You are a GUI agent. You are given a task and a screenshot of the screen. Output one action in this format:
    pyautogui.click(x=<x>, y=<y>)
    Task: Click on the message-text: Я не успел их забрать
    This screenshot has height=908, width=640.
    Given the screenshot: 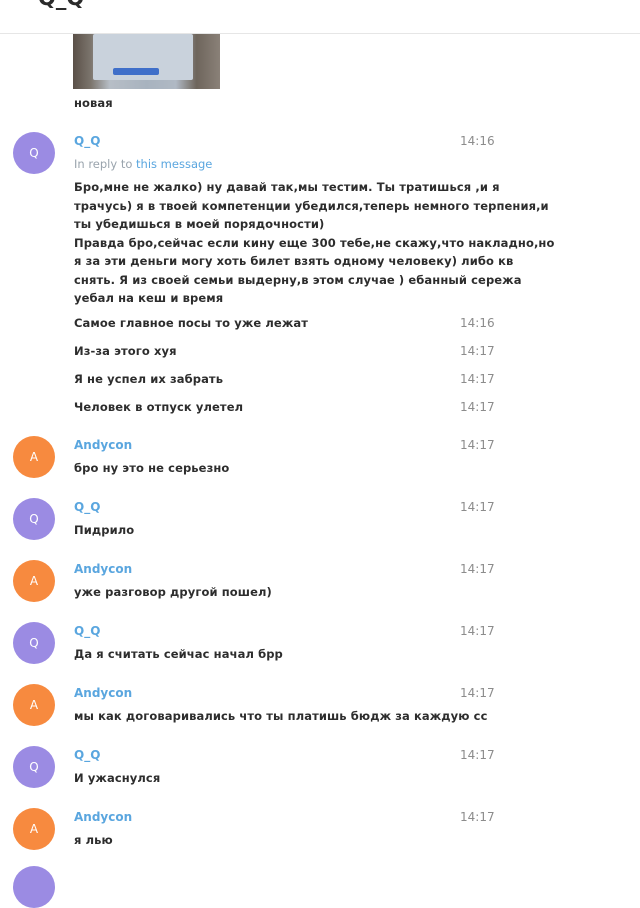 What is the action you would take?
    pyautogui.click(x=149, y=379)
    